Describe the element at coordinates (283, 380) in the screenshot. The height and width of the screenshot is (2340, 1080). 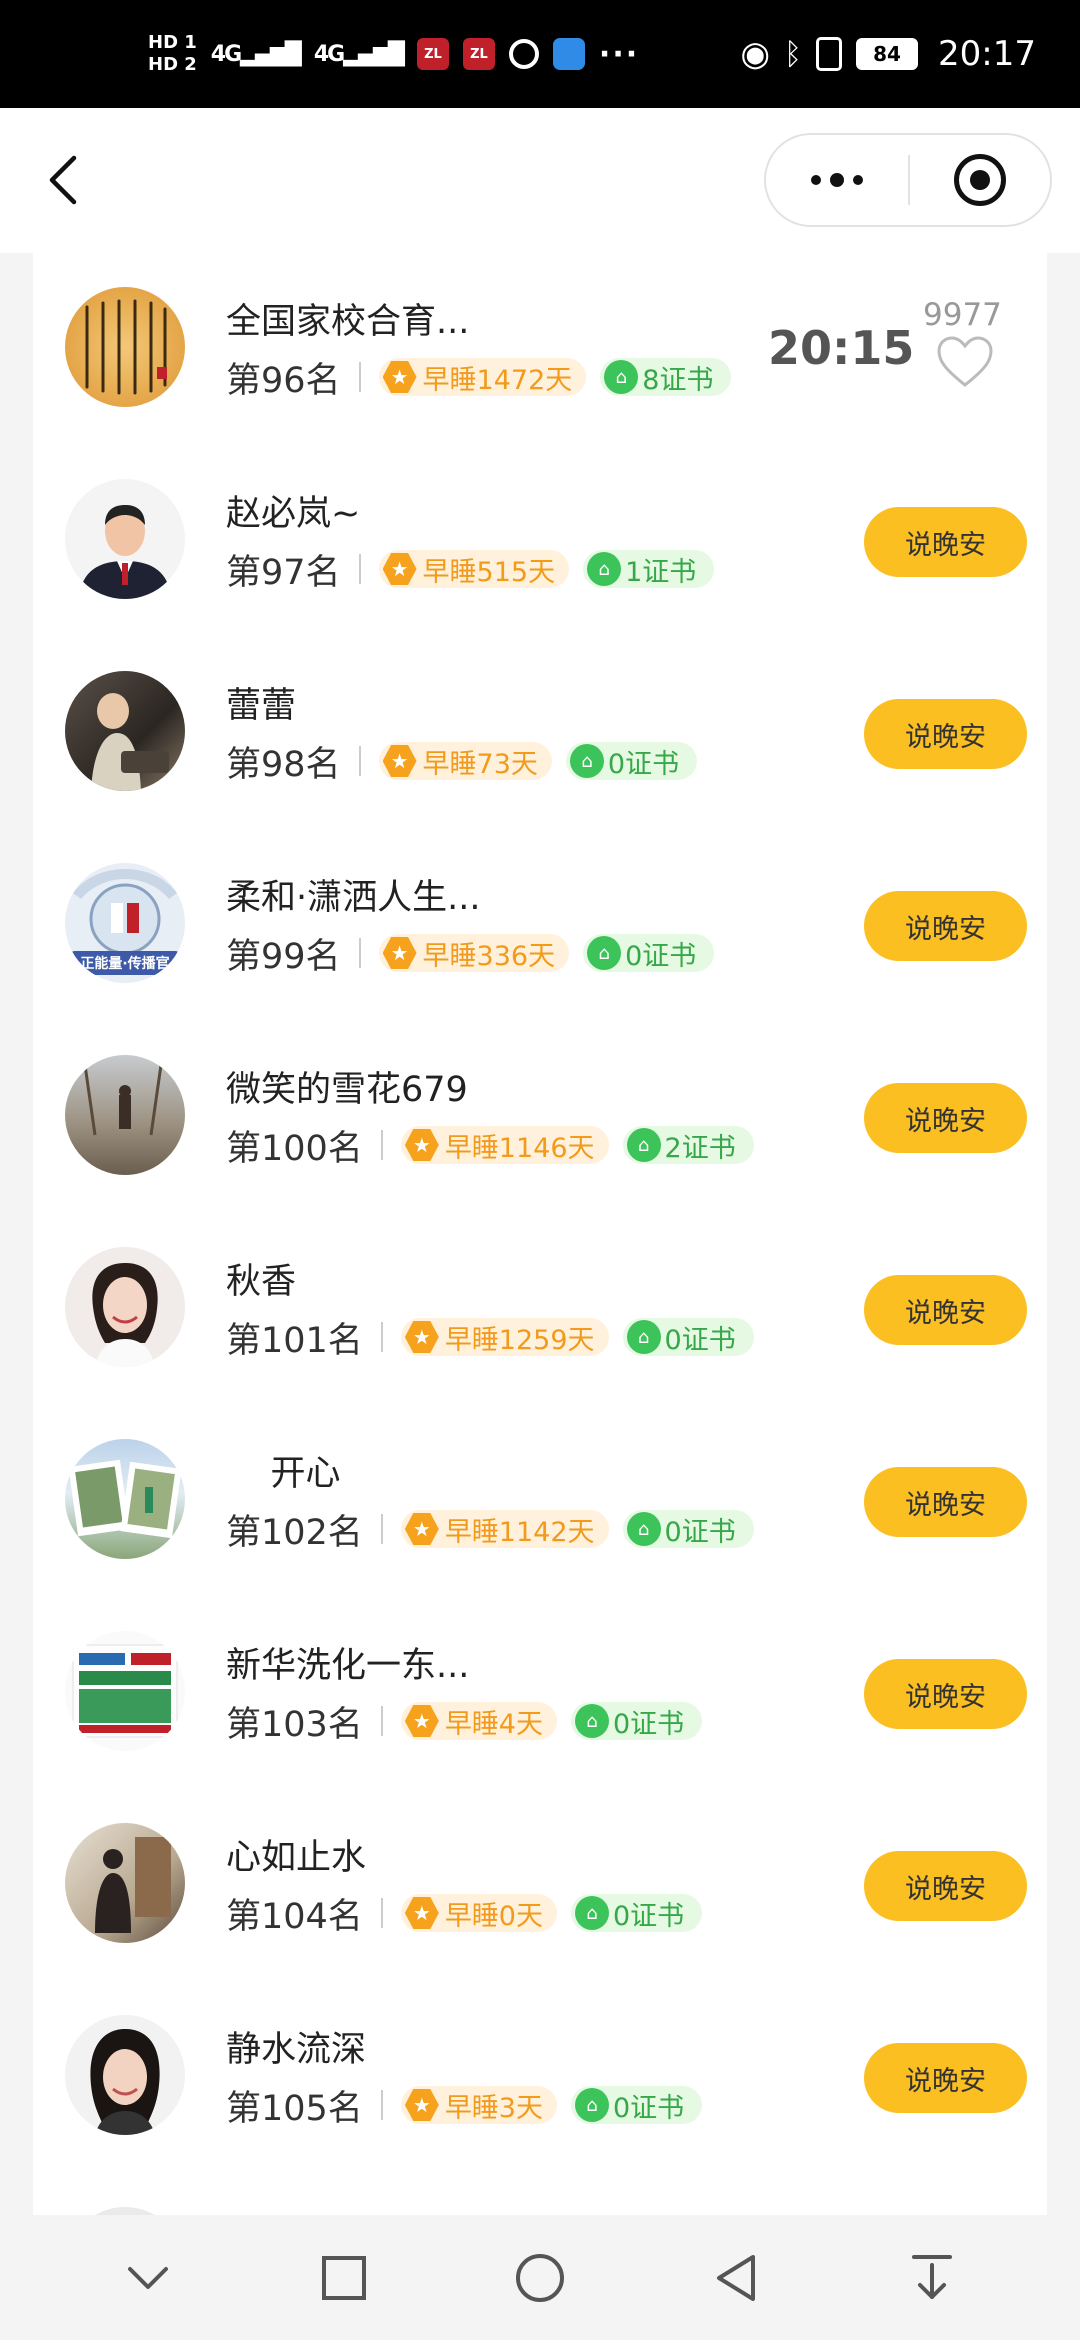
I see `rank-label: 第96名` at that location.